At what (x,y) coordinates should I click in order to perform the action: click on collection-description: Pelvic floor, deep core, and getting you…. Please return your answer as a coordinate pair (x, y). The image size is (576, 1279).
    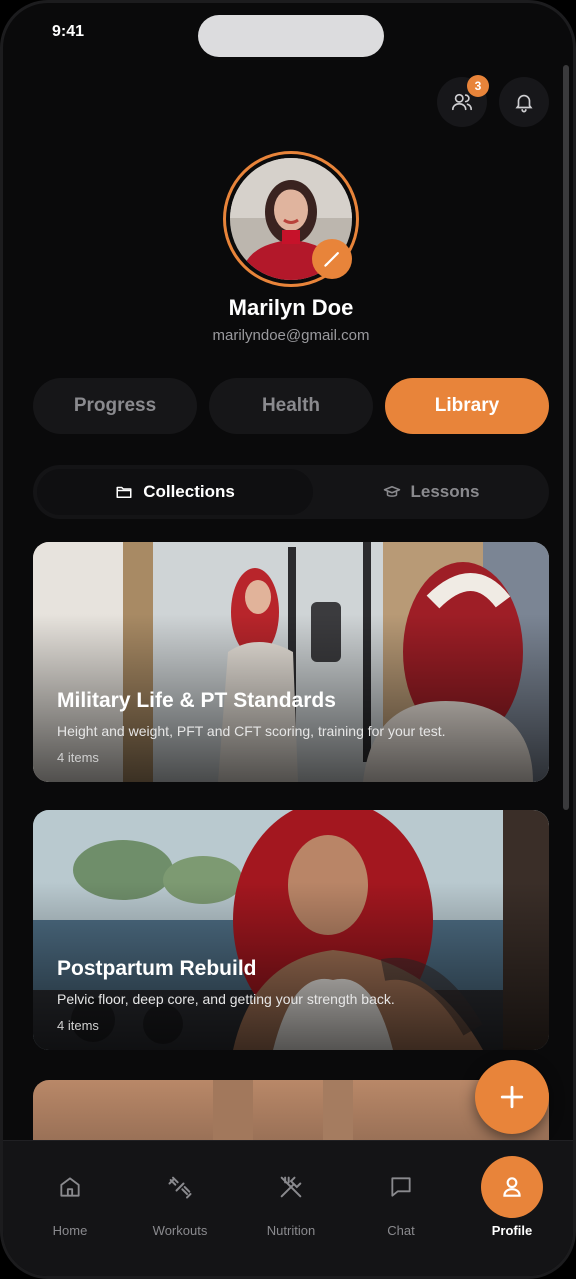
    Looking at the image, I should click on (226, 999).